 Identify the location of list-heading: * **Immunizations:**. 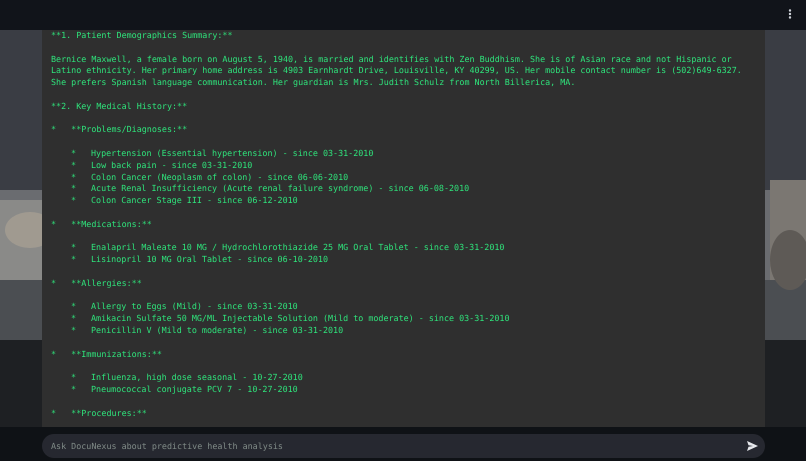
(107, 354).